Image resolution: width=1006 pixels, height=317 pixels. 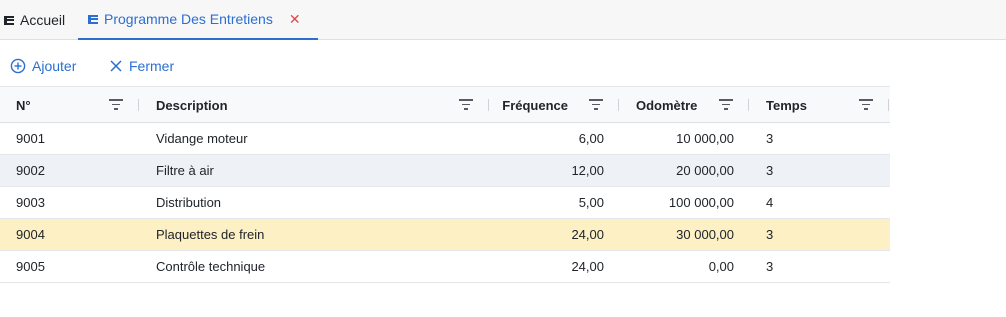 What do you see at coordinates (701, 202) in the screenshot?
I see `cell-odometre: 100 000,00` at bounding box center [701, 202].